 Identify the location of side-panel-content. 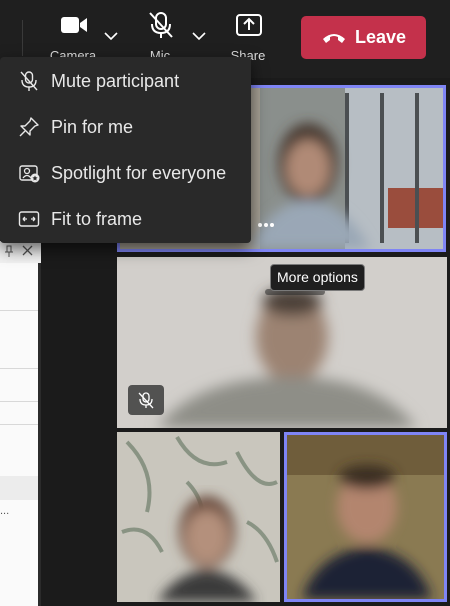
(19, 434).